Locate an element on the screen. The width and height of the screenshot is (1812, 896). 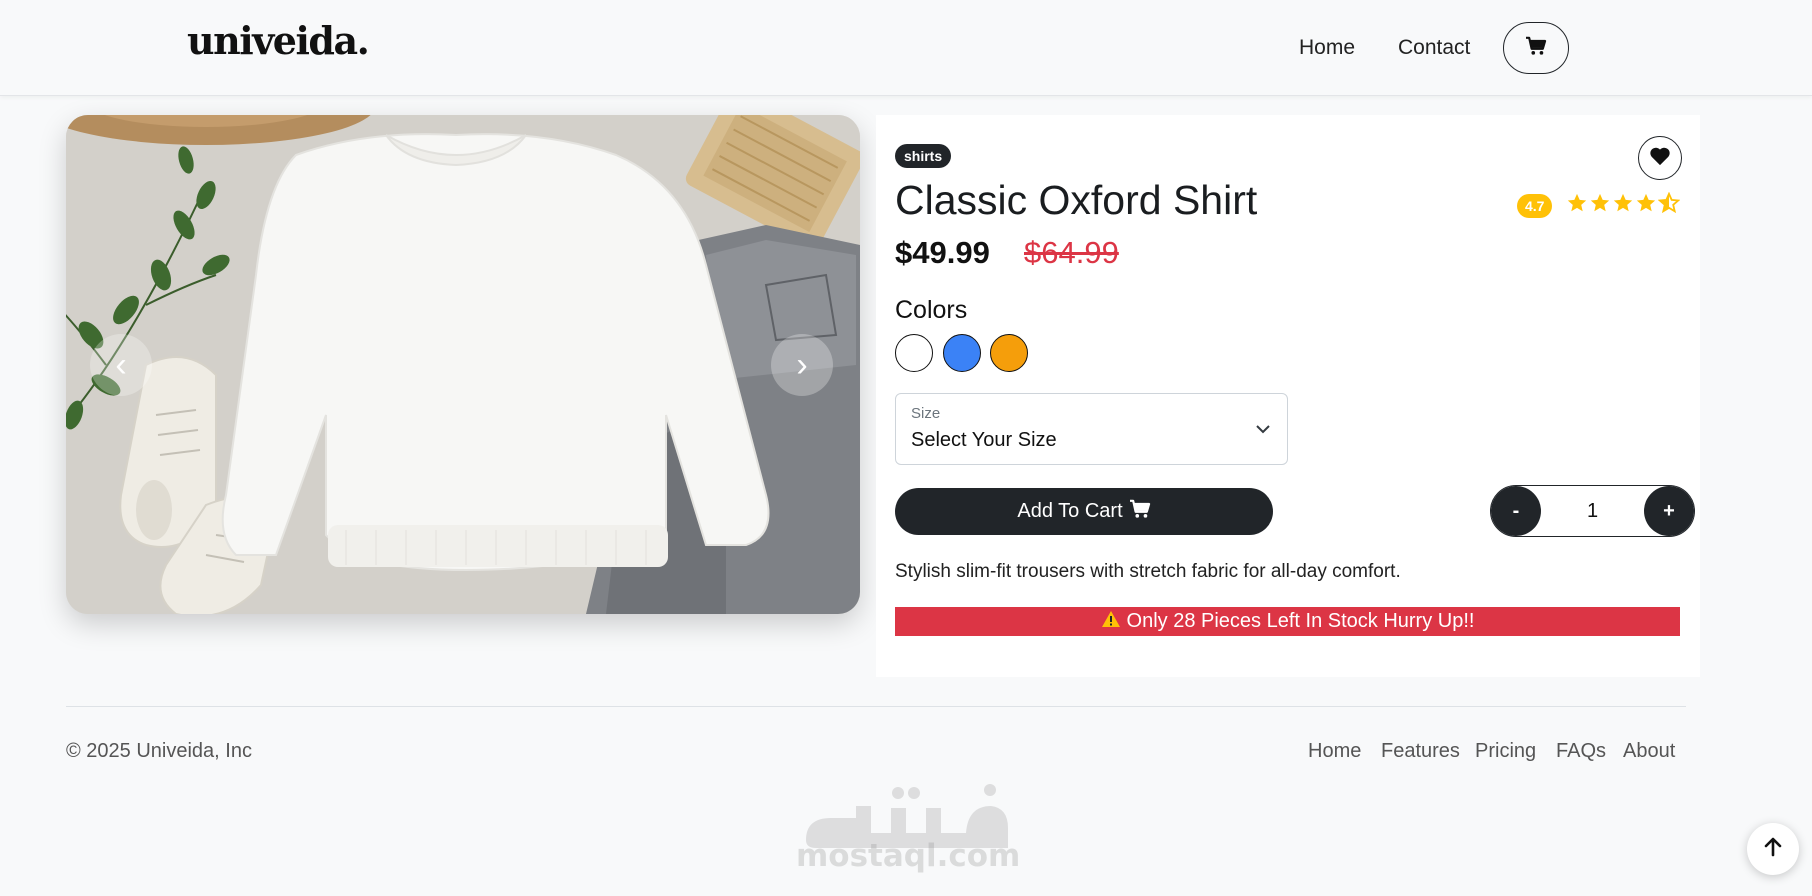
product-title: Classic Oxford Shirt is located at coordinates (1076, 200).